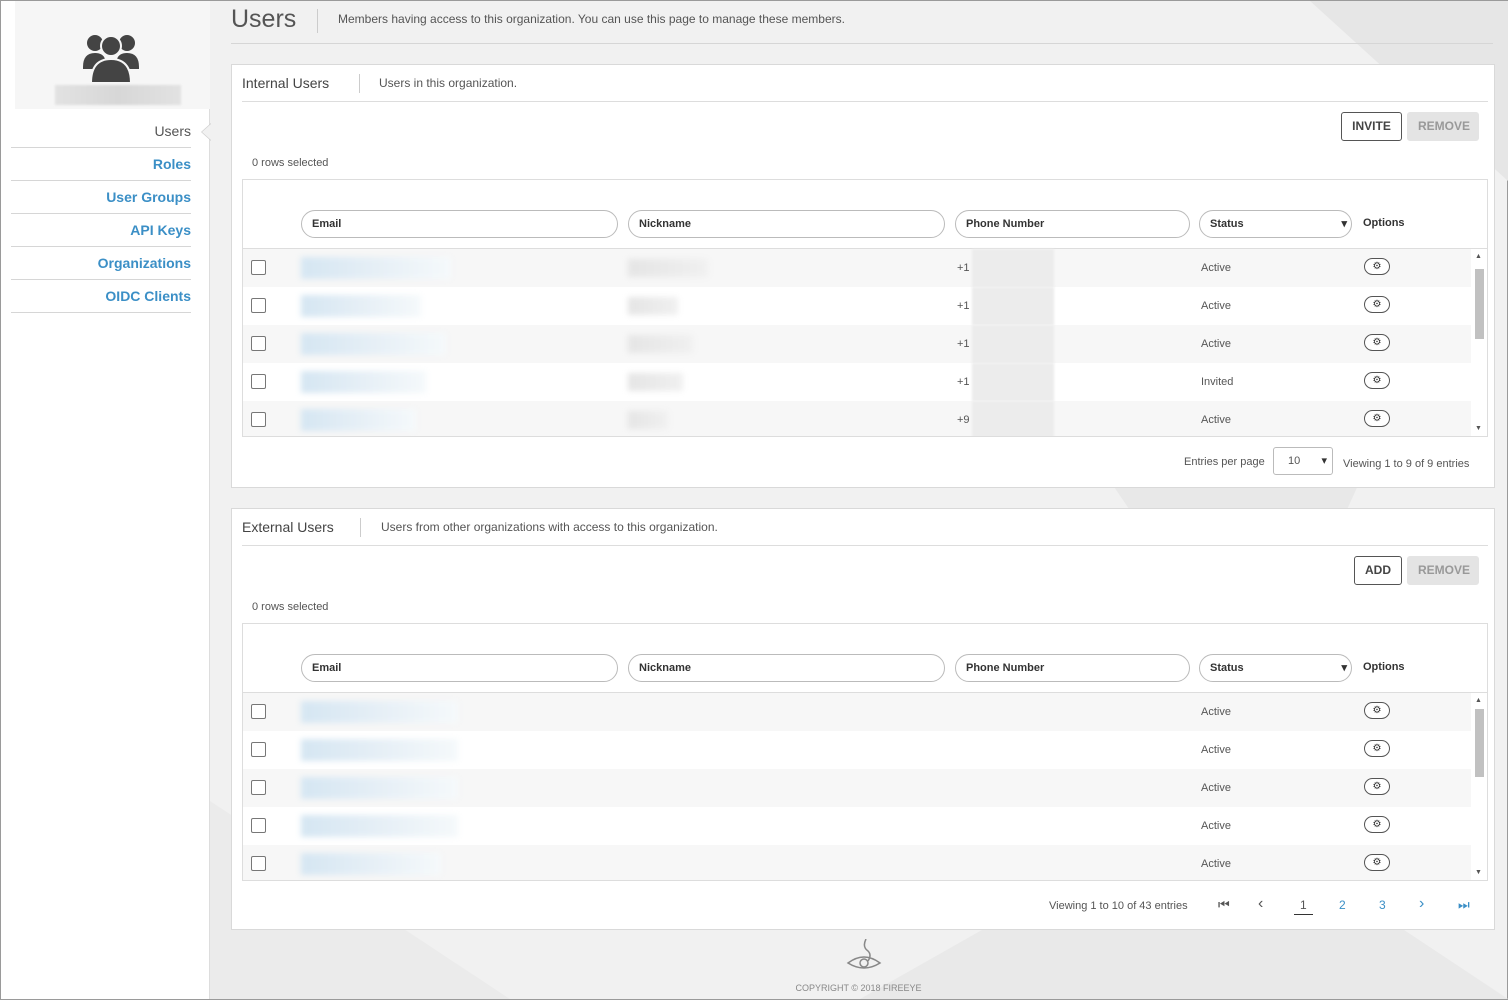  What do you see at coordinates (101, 197) in the screenshot?
I see `sidebar-item-user-groups: User Groups` at bounding box center [101, 197].